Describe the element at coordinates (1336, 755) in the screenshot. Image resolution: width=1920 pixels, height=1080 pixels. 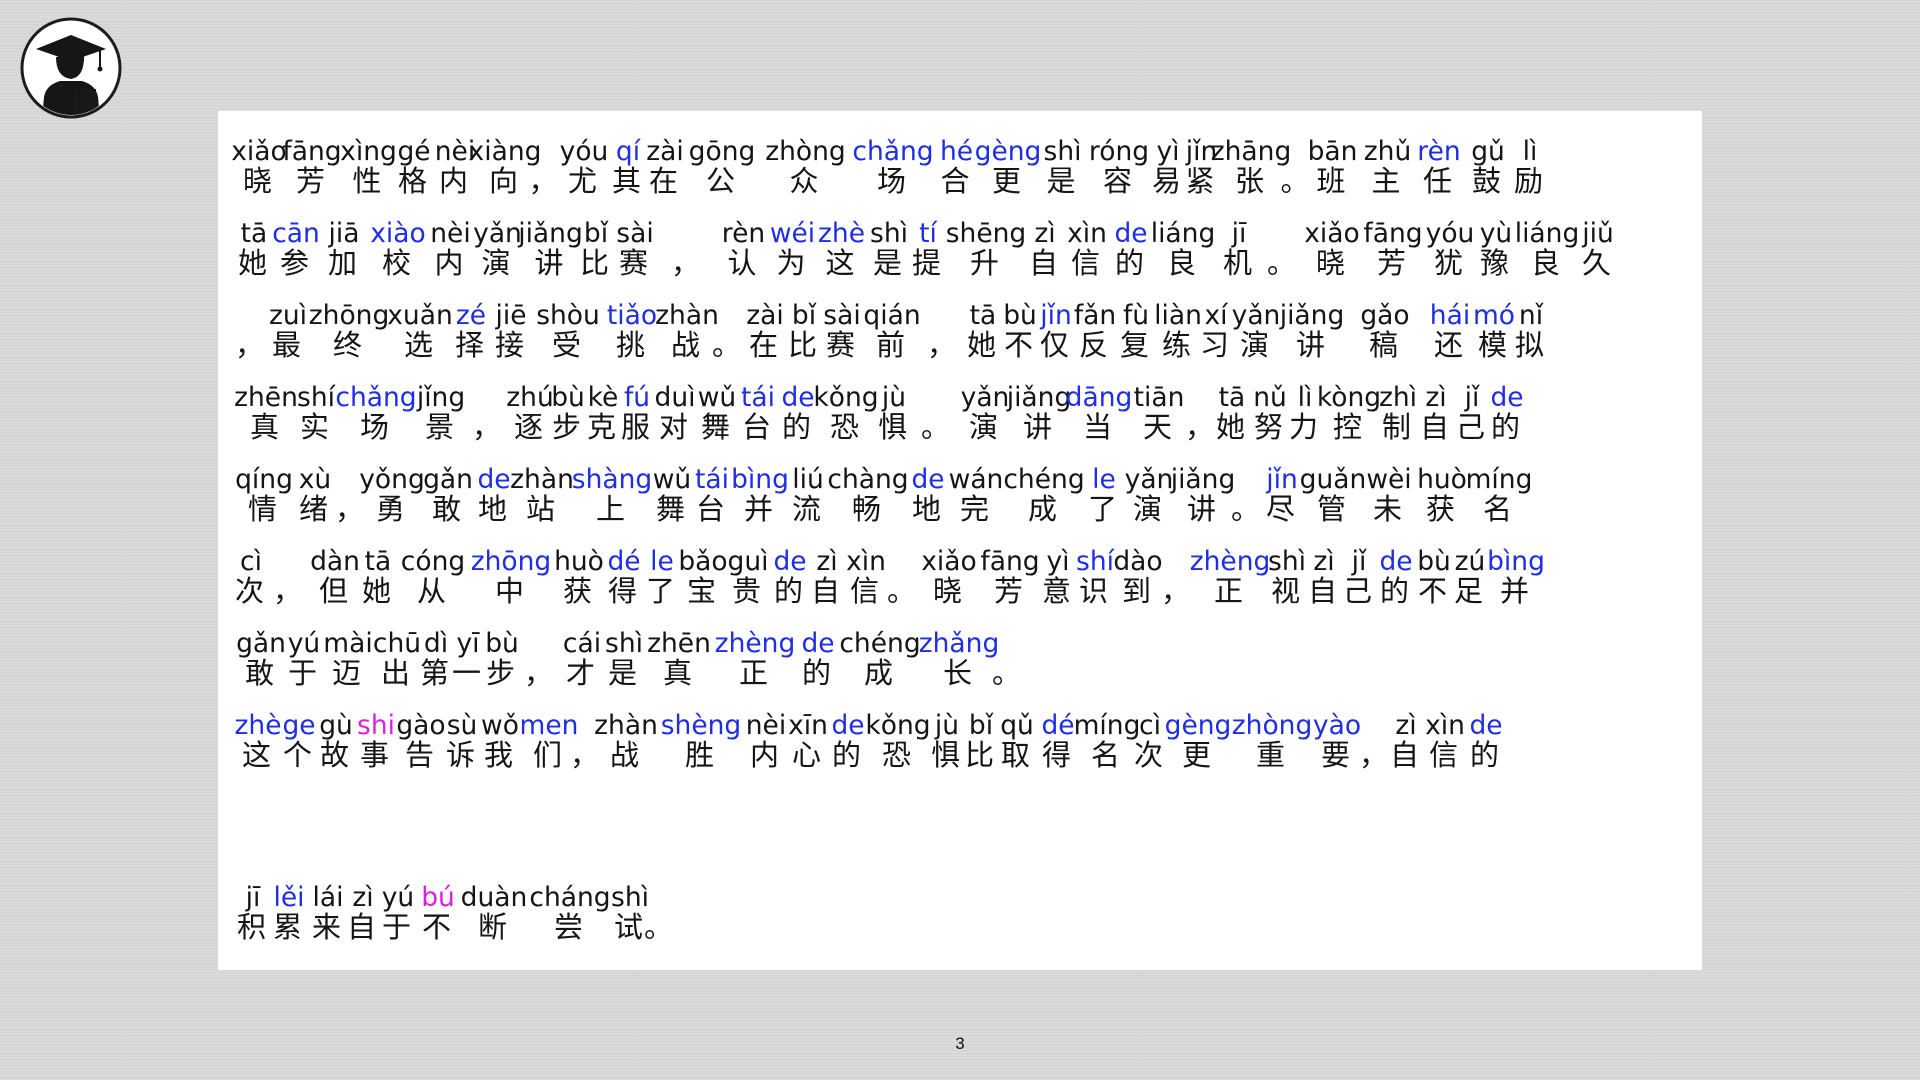
I see `hanzi-character: 要` at that location.